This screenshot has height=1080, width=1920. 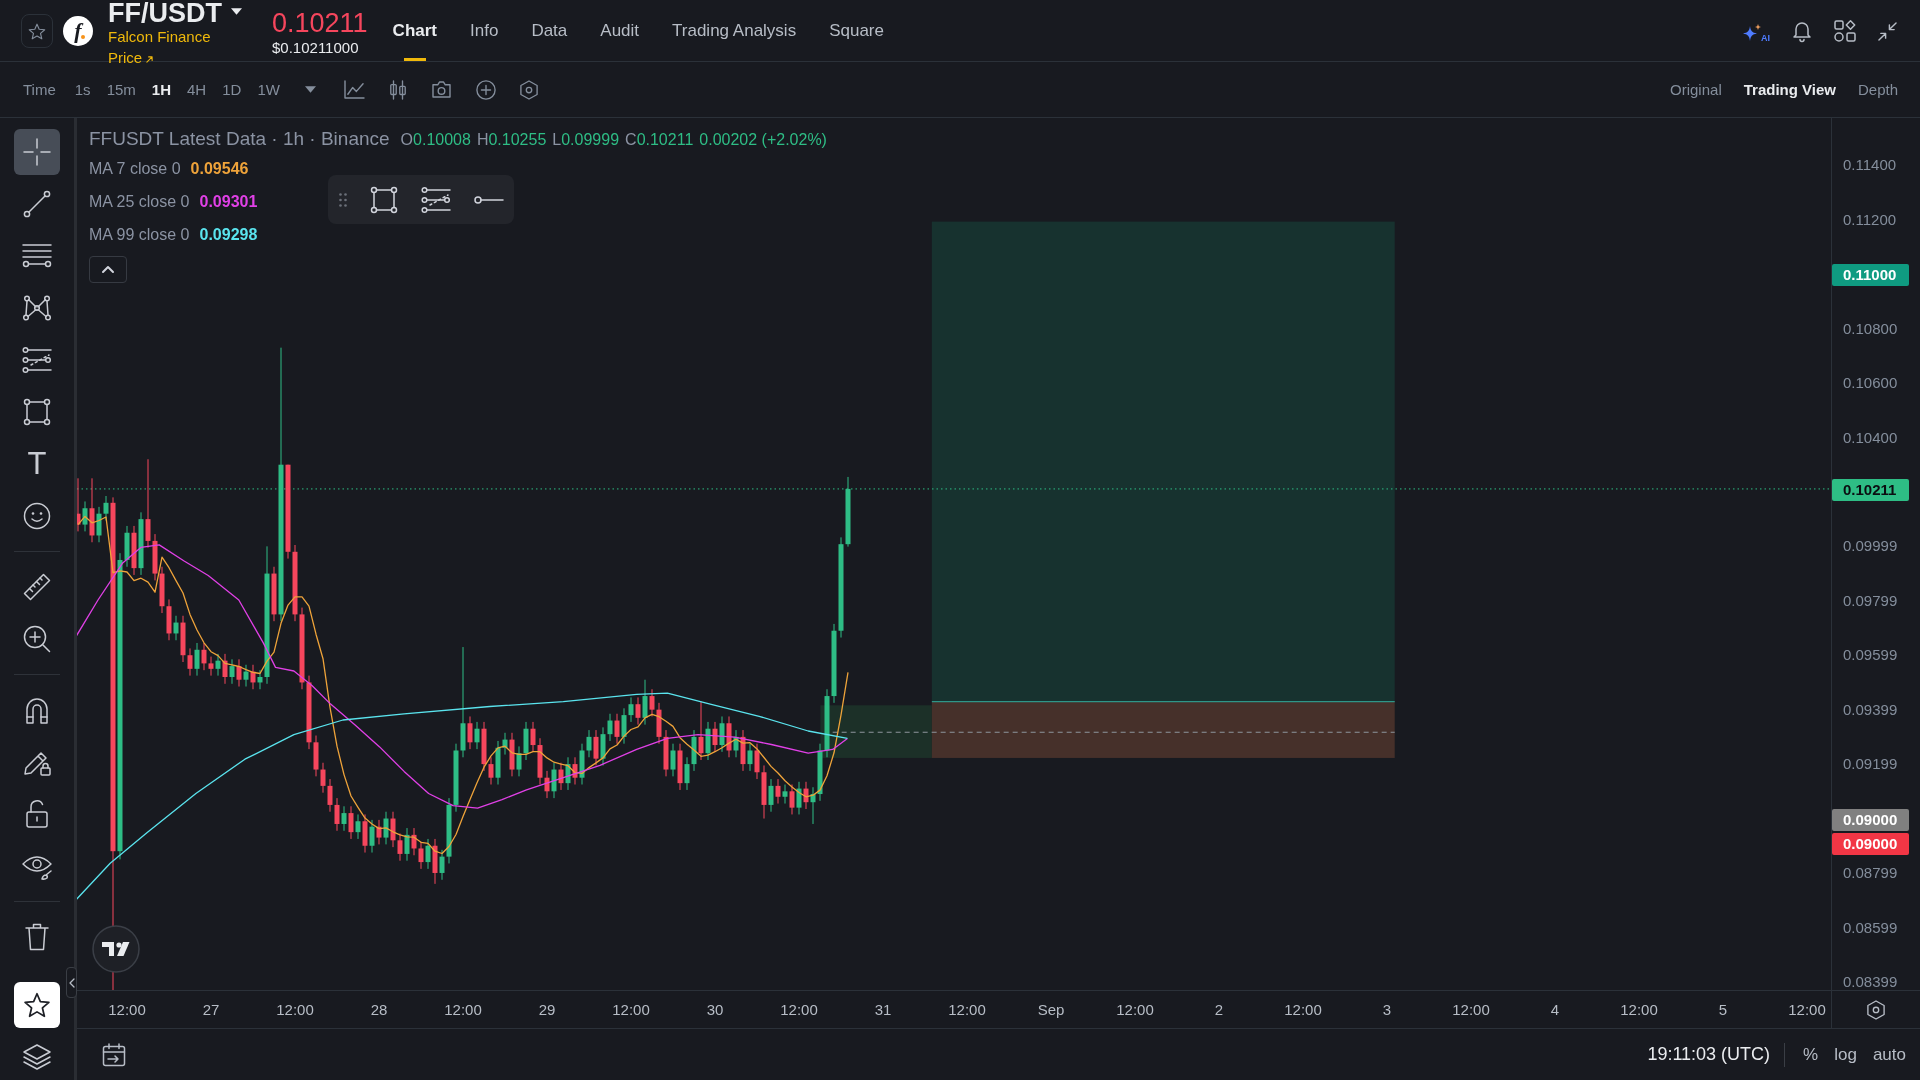 I want to click on time-tick: 30, so click(x=715, y=1010).